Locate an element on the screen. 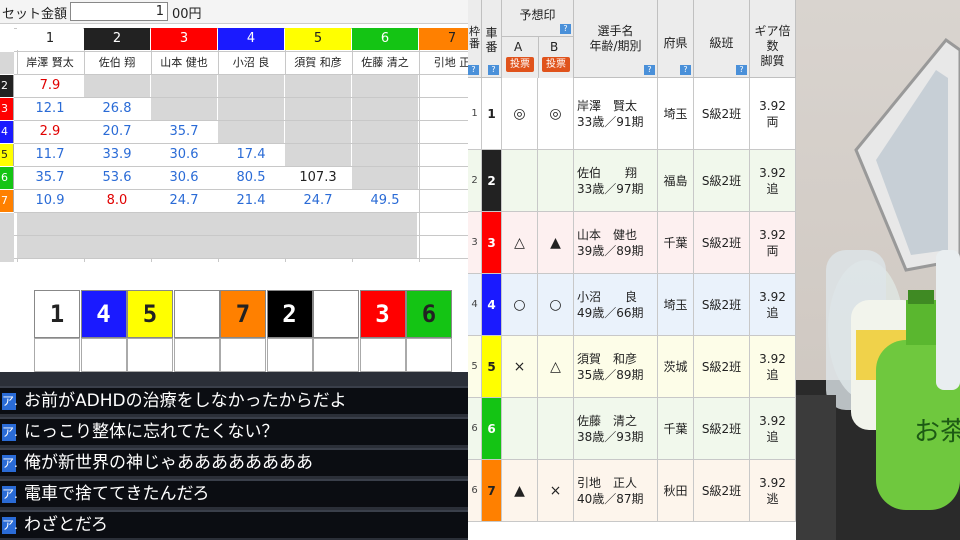  col-name-3: 山本 健也 is located at coordinates (184, 62).